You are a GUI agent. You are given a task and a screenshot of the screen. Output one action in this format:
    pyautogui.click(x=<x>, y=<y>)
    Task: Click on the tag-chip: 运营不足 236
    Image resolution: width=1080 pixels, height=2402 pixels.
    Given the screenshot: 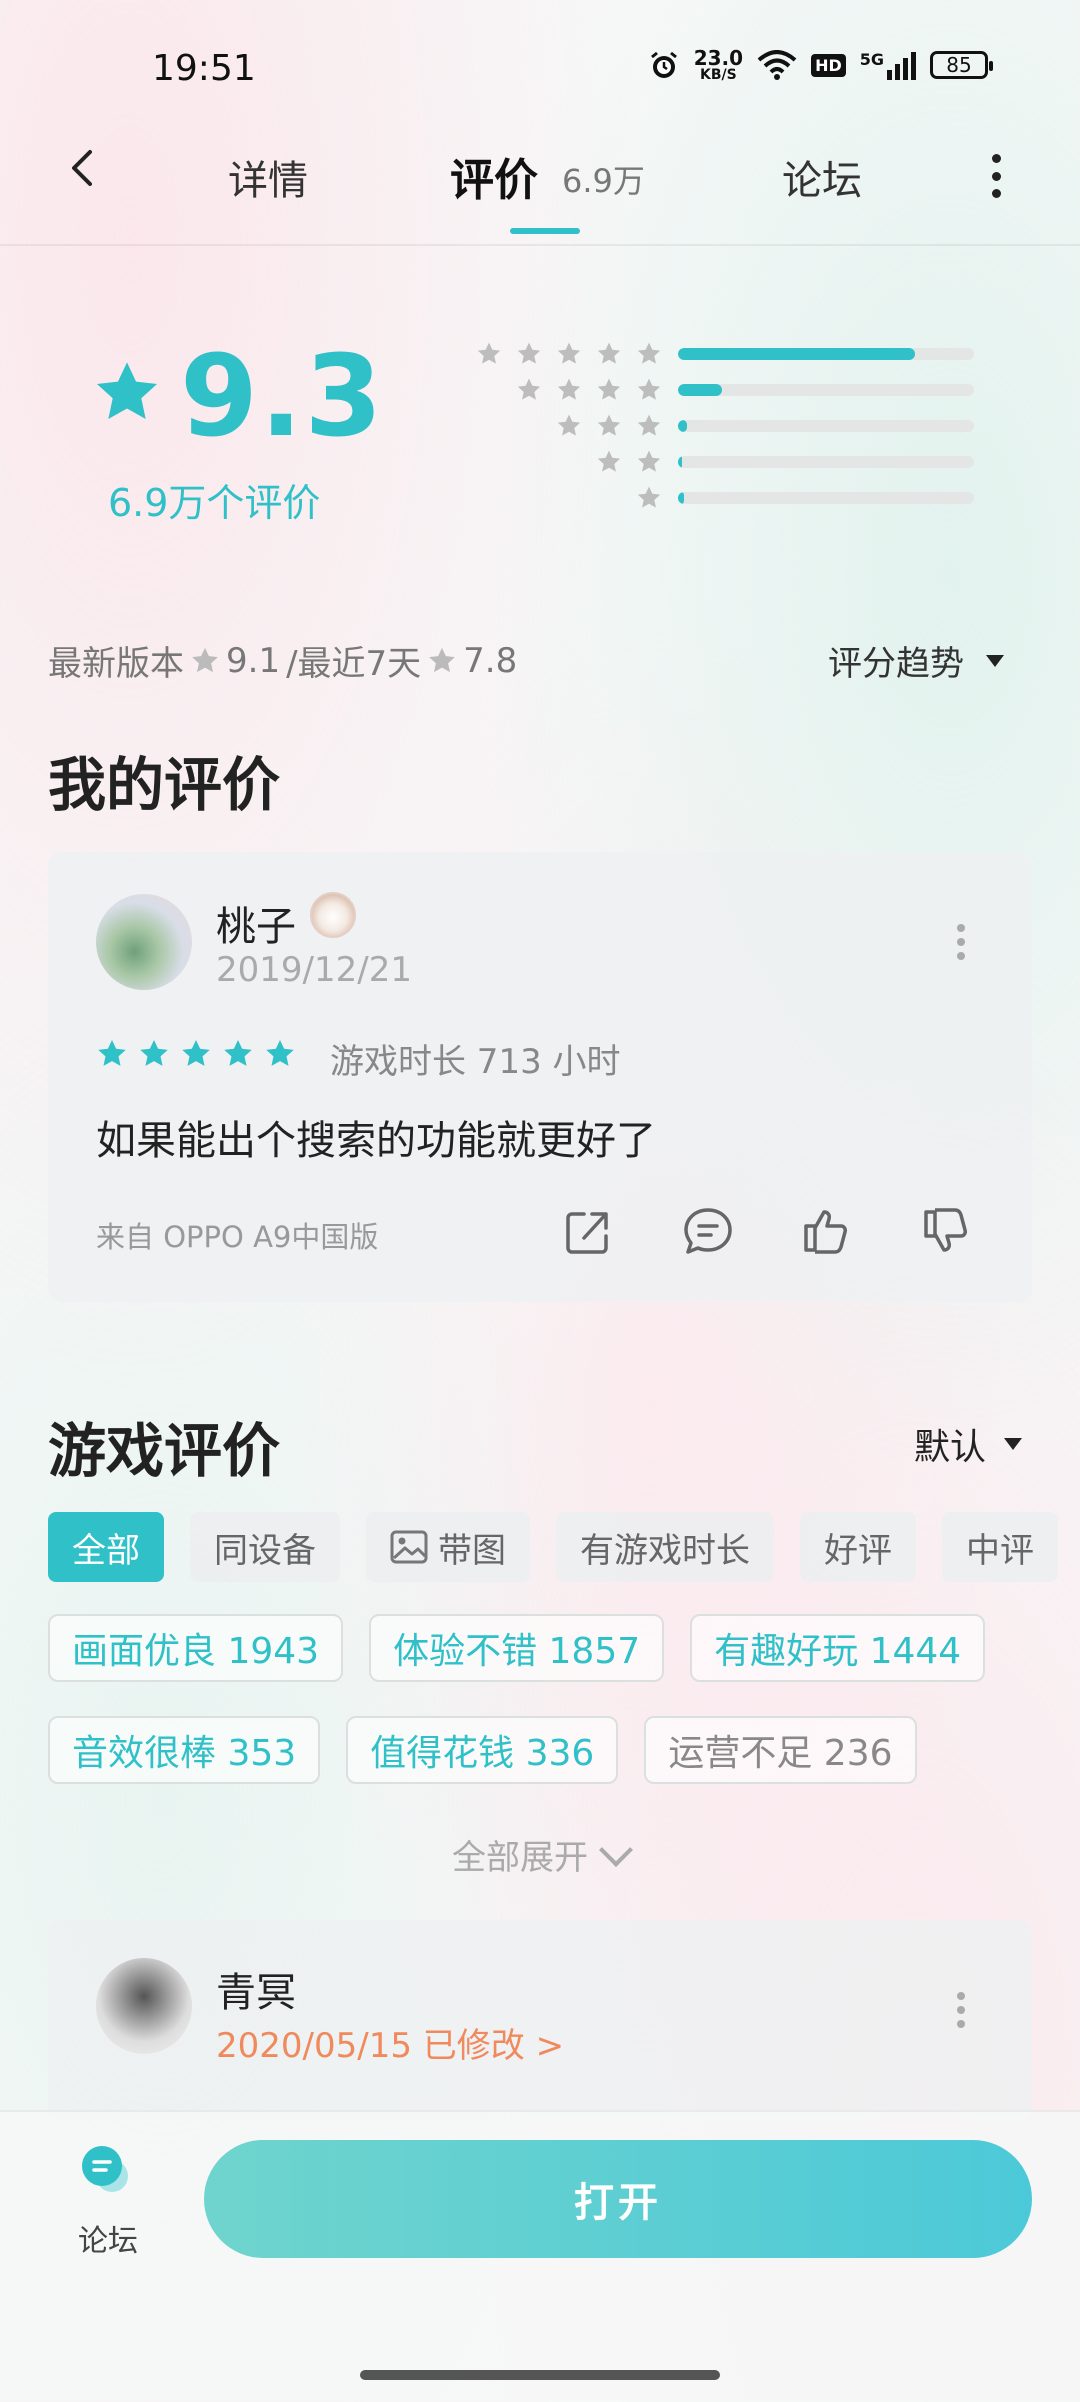 What is the action you would take?
    pyautogui.click(x=780, y=1750)
    